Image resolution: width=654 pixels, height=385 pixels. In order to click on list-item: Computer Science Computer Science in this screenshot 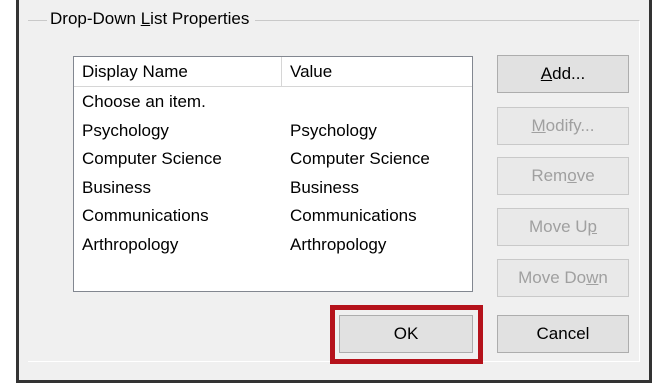, I will do `click(273, 159)`.